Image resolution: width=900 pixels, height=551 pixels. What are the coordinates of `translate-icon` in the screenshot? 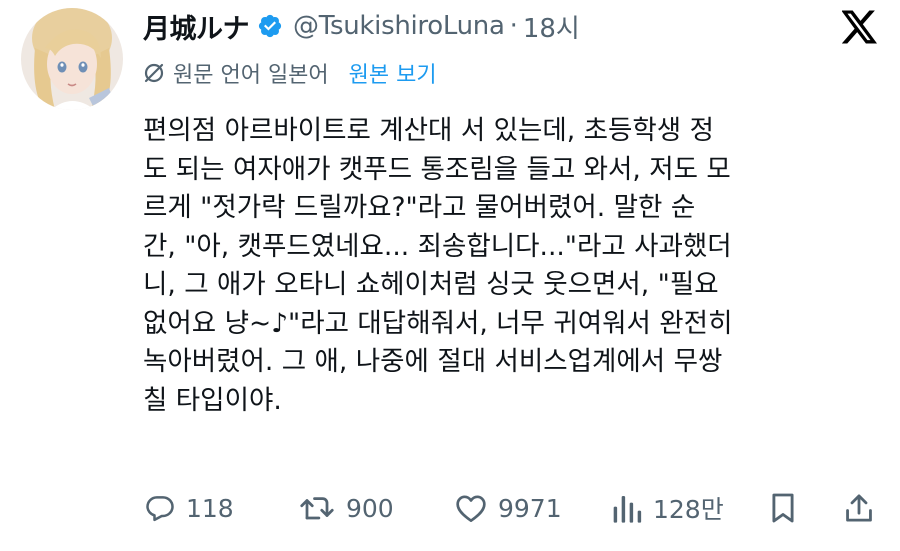 It's located at (154, 73).